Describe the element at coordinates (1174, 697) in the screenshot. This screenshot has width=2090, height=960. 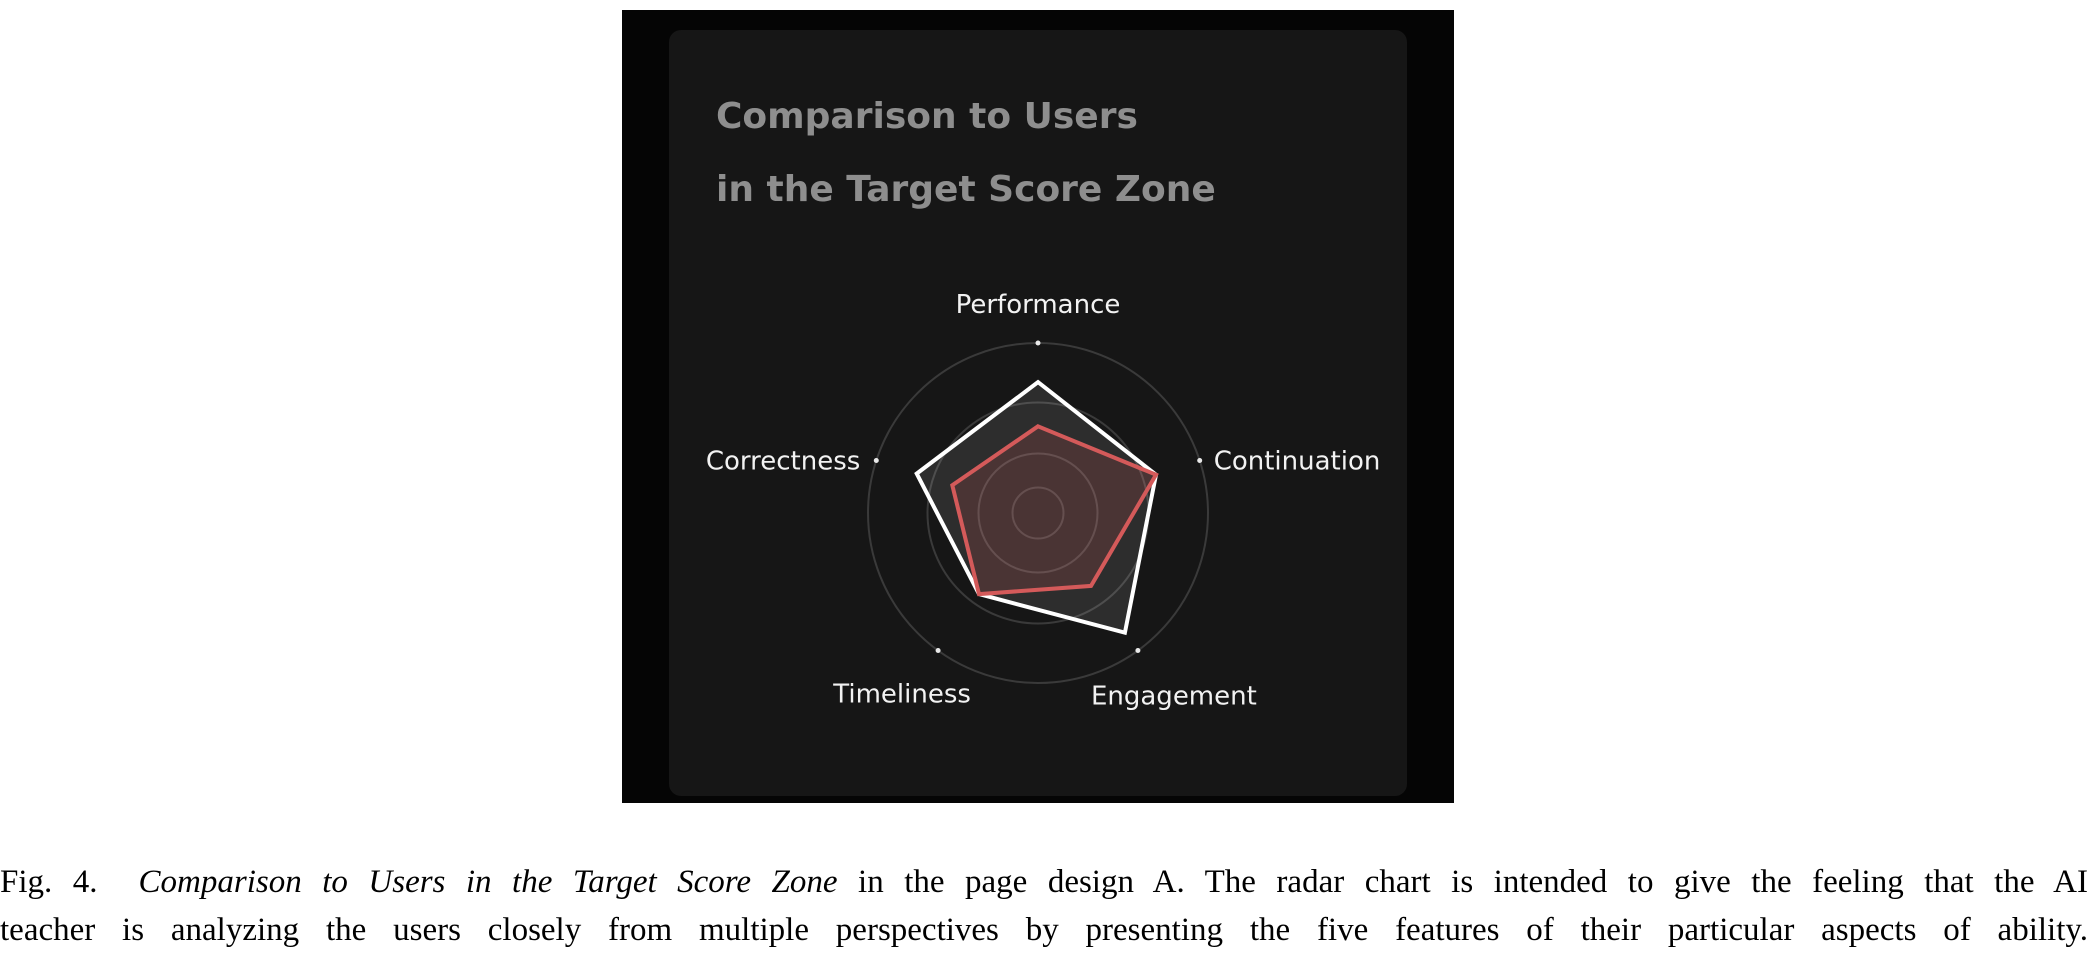
I see `axis-label-engagement: Engagement` at that location.